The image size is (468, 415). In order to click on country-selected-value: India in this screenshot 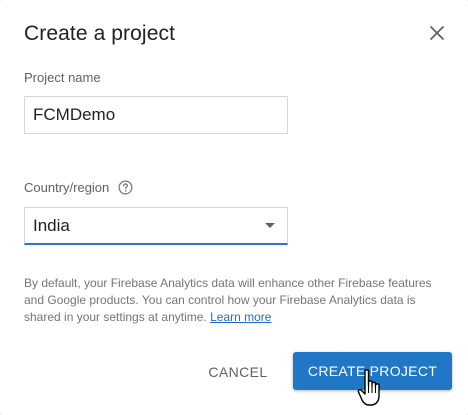, I will do `click(51, 225)`.